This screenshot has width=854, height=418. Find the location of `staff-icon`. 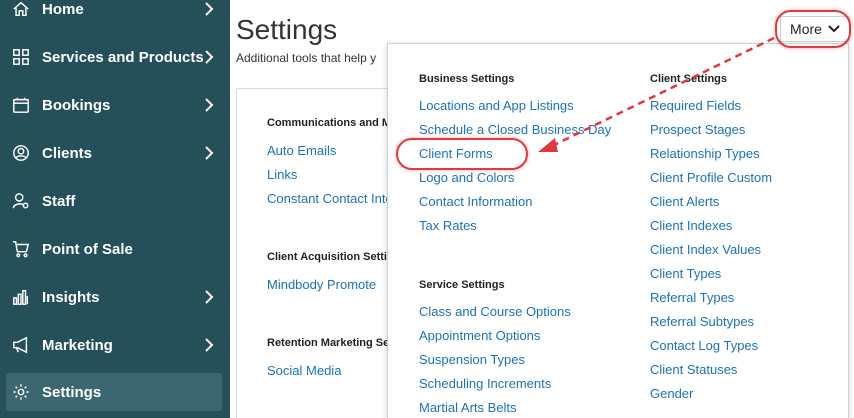

staff-icon is located at coordinates (21, 201).